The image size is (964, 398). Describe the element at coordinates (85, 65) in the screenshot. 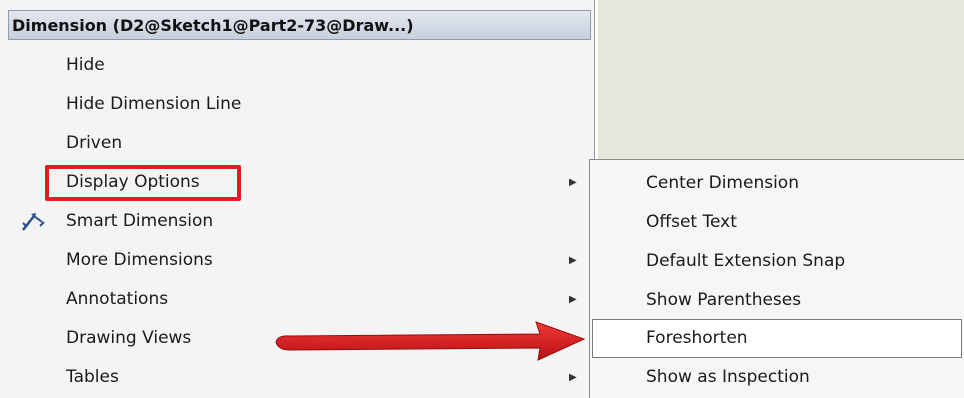

I see `menu-item-label: Hide` at that location.